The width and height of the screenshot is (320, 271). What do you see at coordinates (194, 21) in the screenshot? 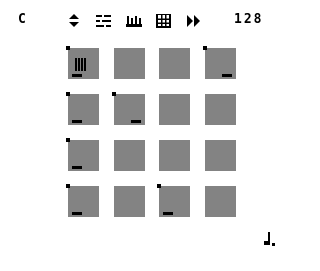
I see `fast-forward-icon` at bounding box center [194, 21].